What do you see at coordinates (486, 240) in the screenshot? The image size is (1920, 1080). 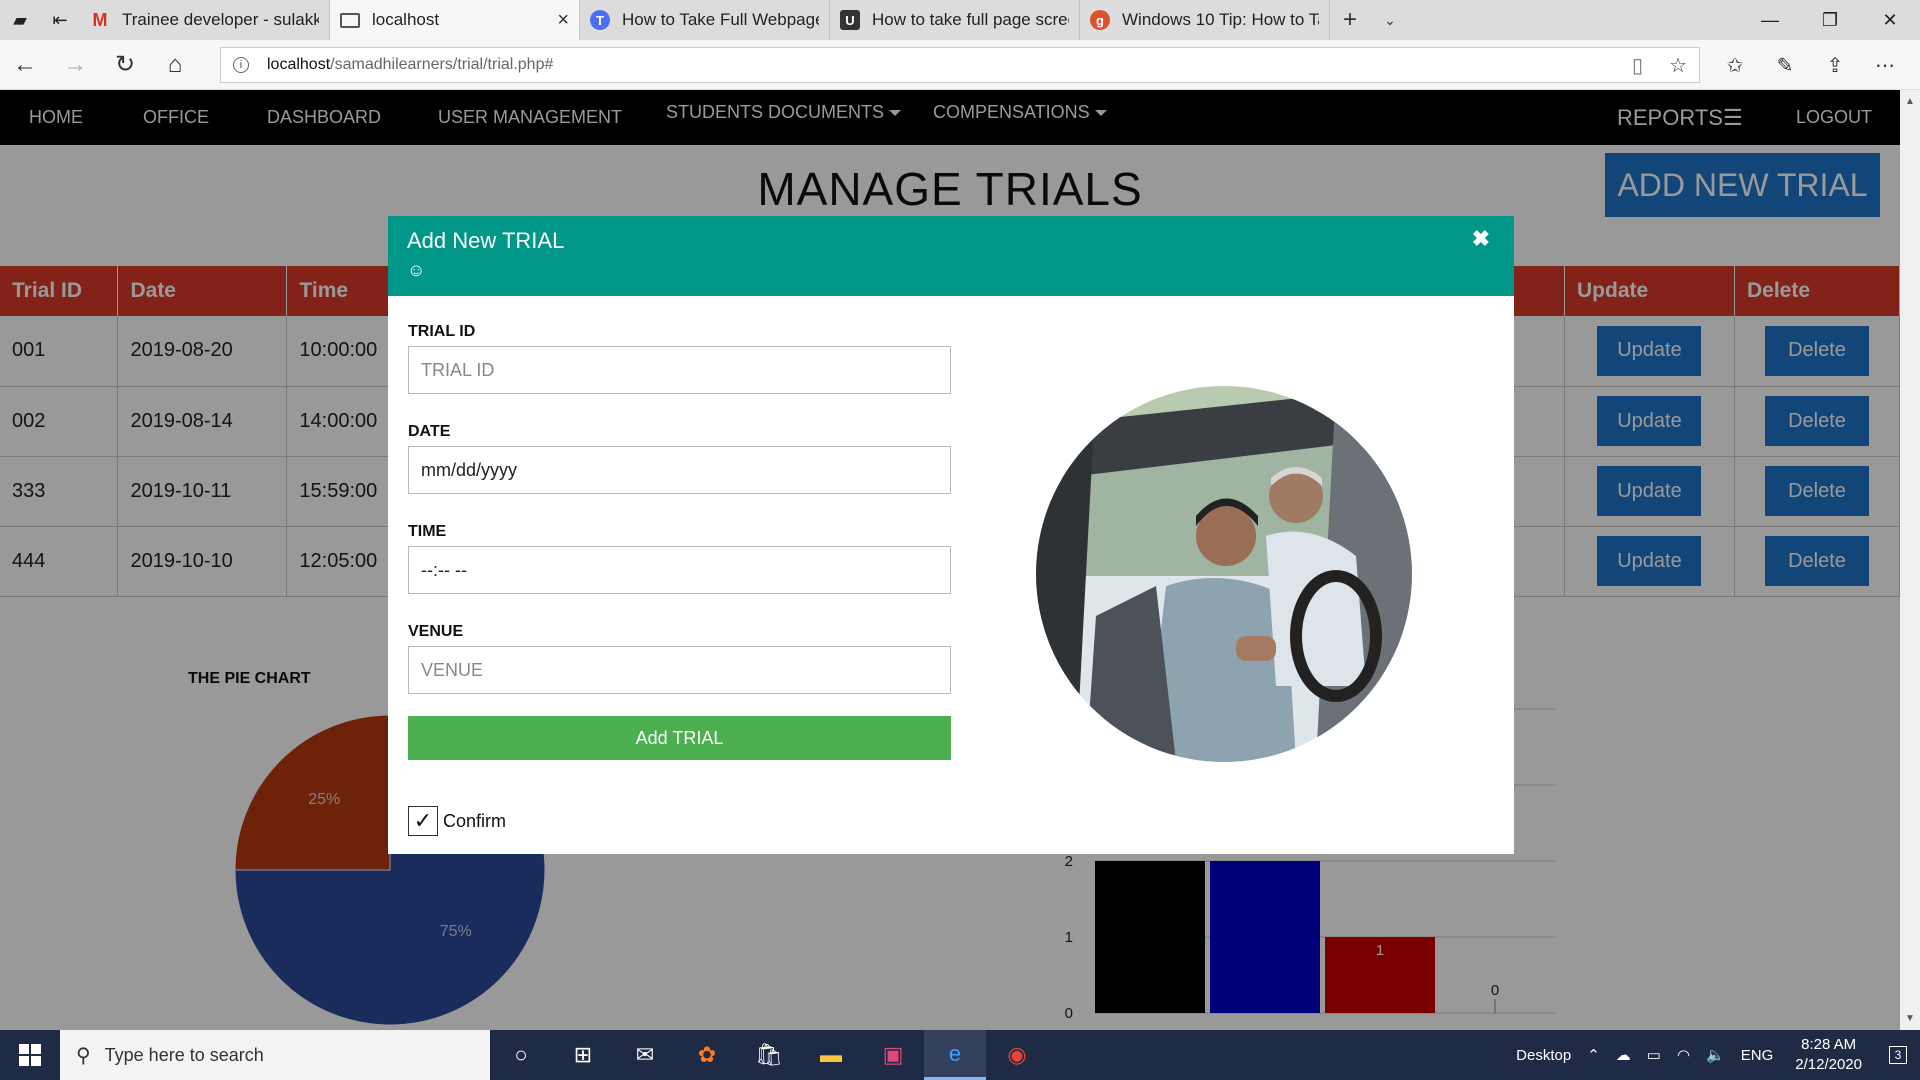 I see `modal-title: Add New TRIAL` at bounding box center [486, 240].